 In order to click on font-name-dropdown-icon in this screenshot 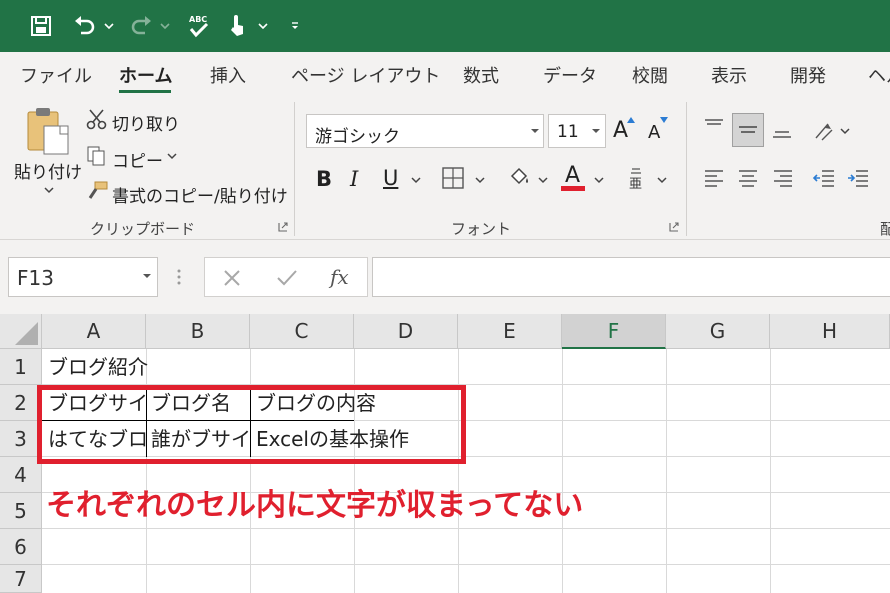, I will do `click(535, 132)`.